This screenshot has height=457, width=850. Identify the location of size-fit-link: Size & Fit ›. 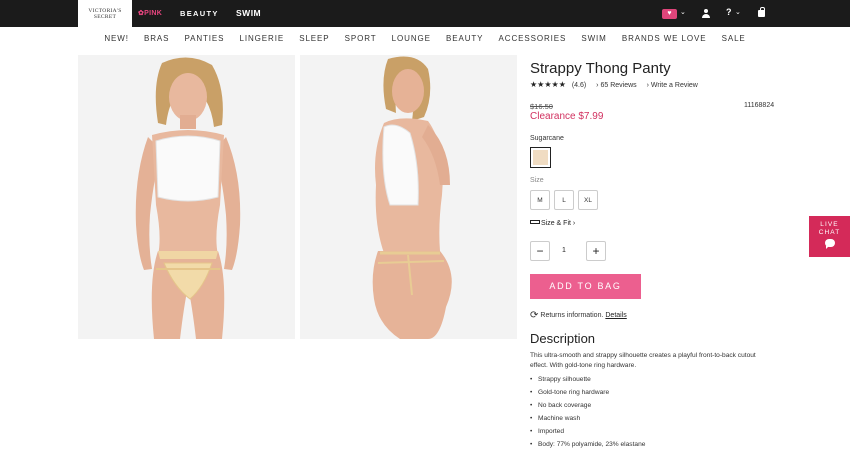
(552, 223).